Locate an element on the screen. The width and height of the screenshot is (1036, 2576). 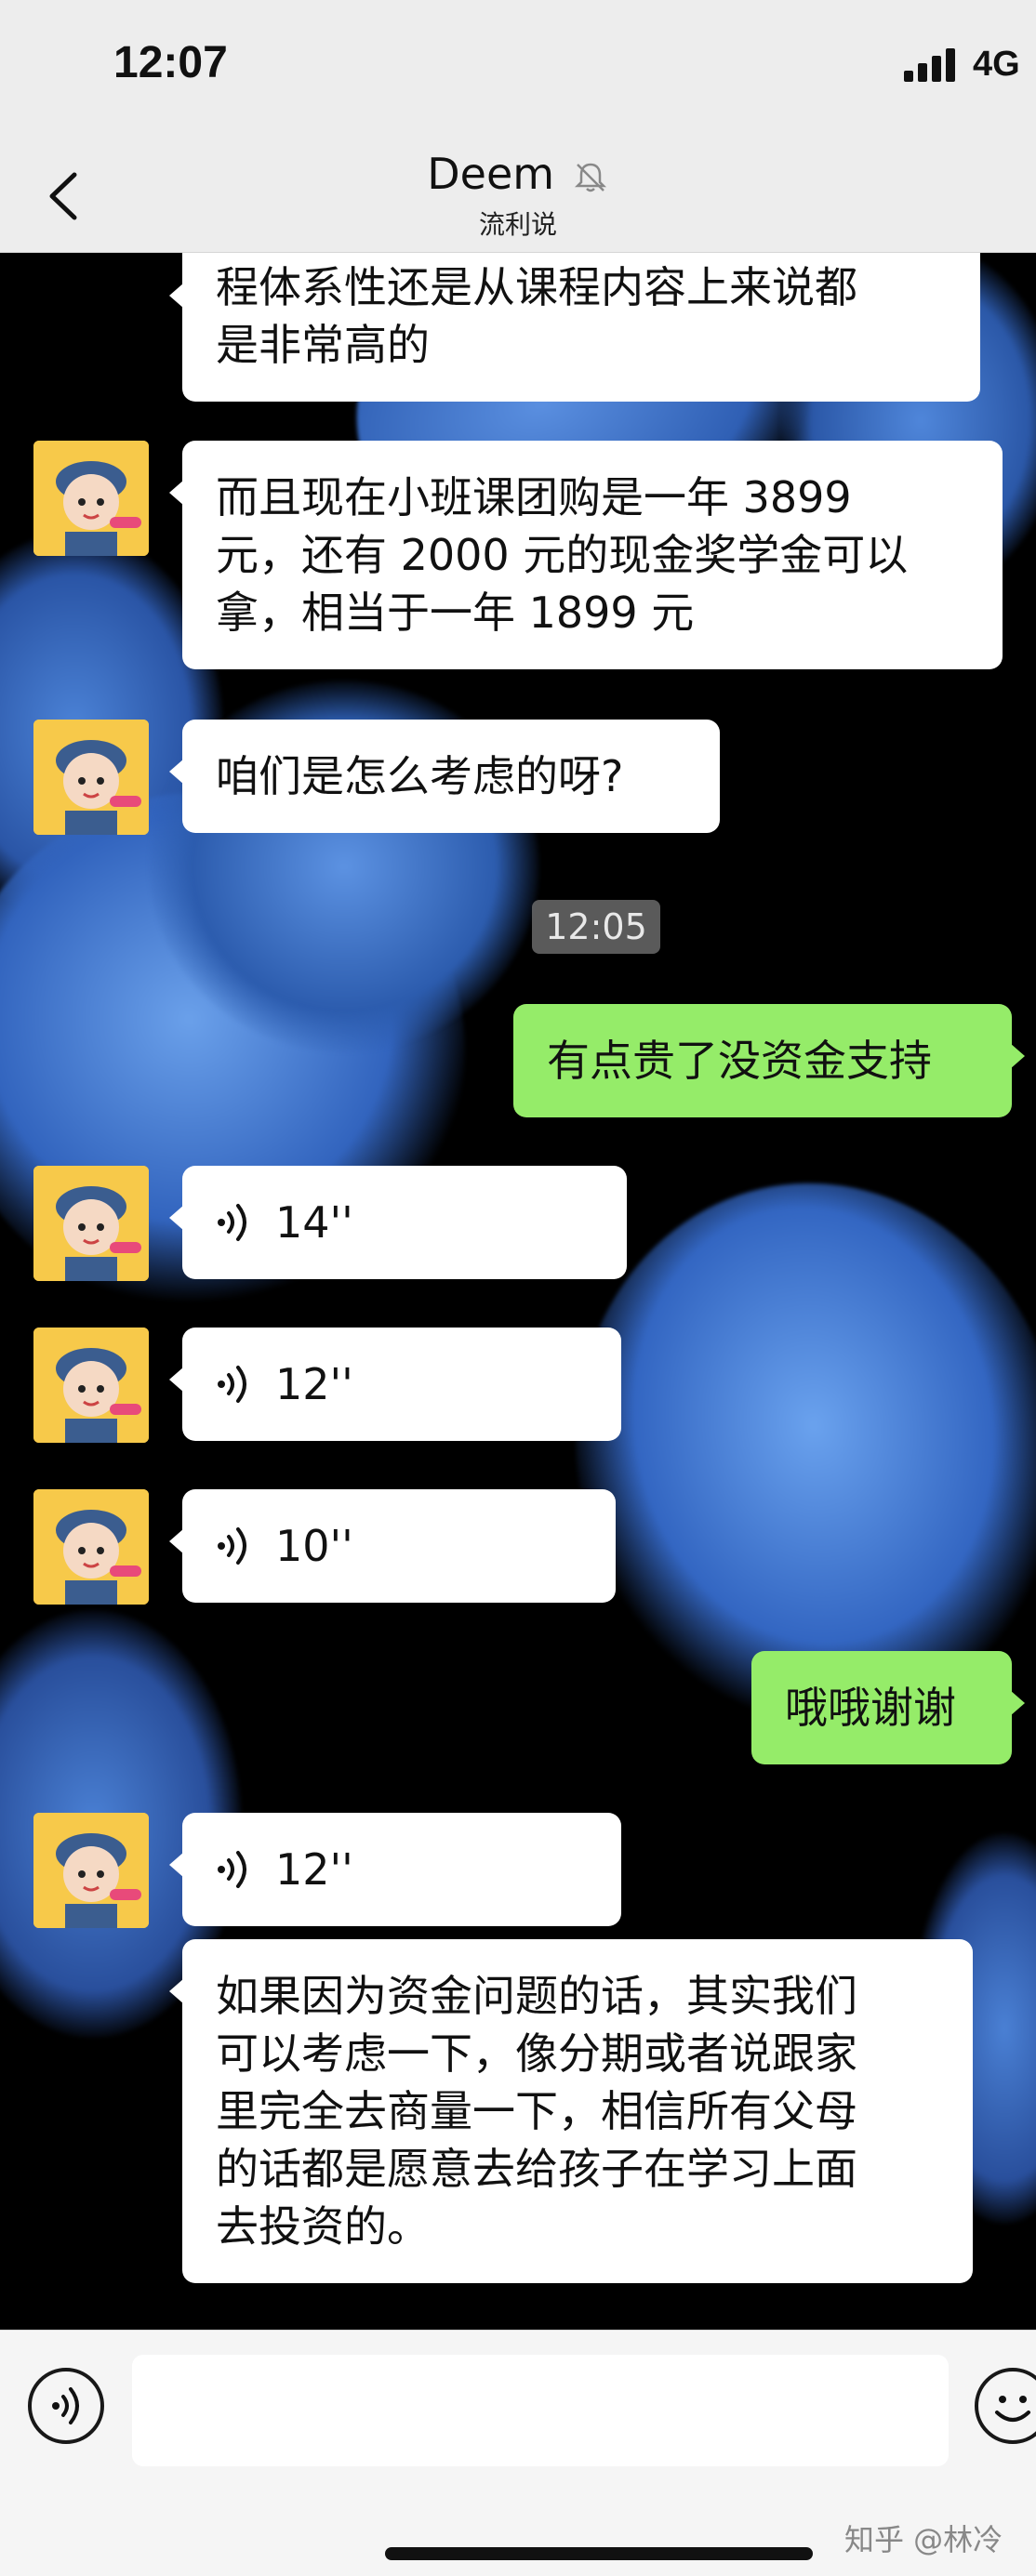
message-line: 拿，相当于一年 1899 元 is located at coordinates (455, 613).